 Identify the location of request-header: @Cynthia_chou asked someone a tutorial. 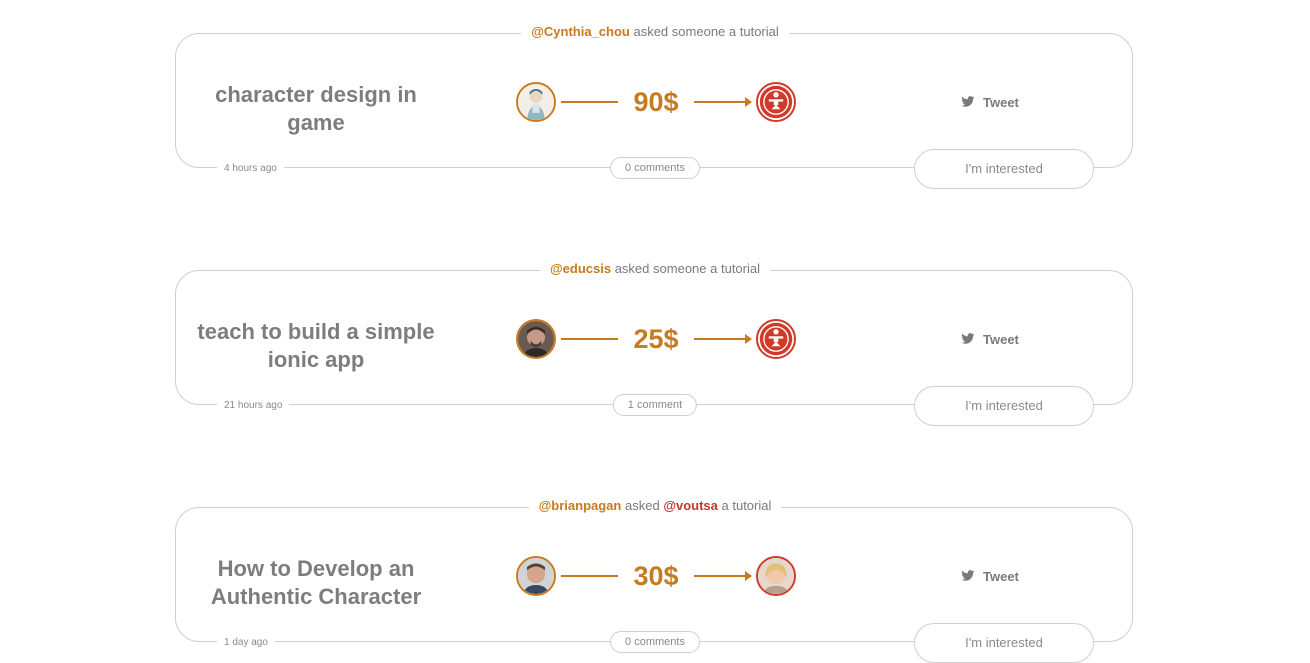
(655, 32).